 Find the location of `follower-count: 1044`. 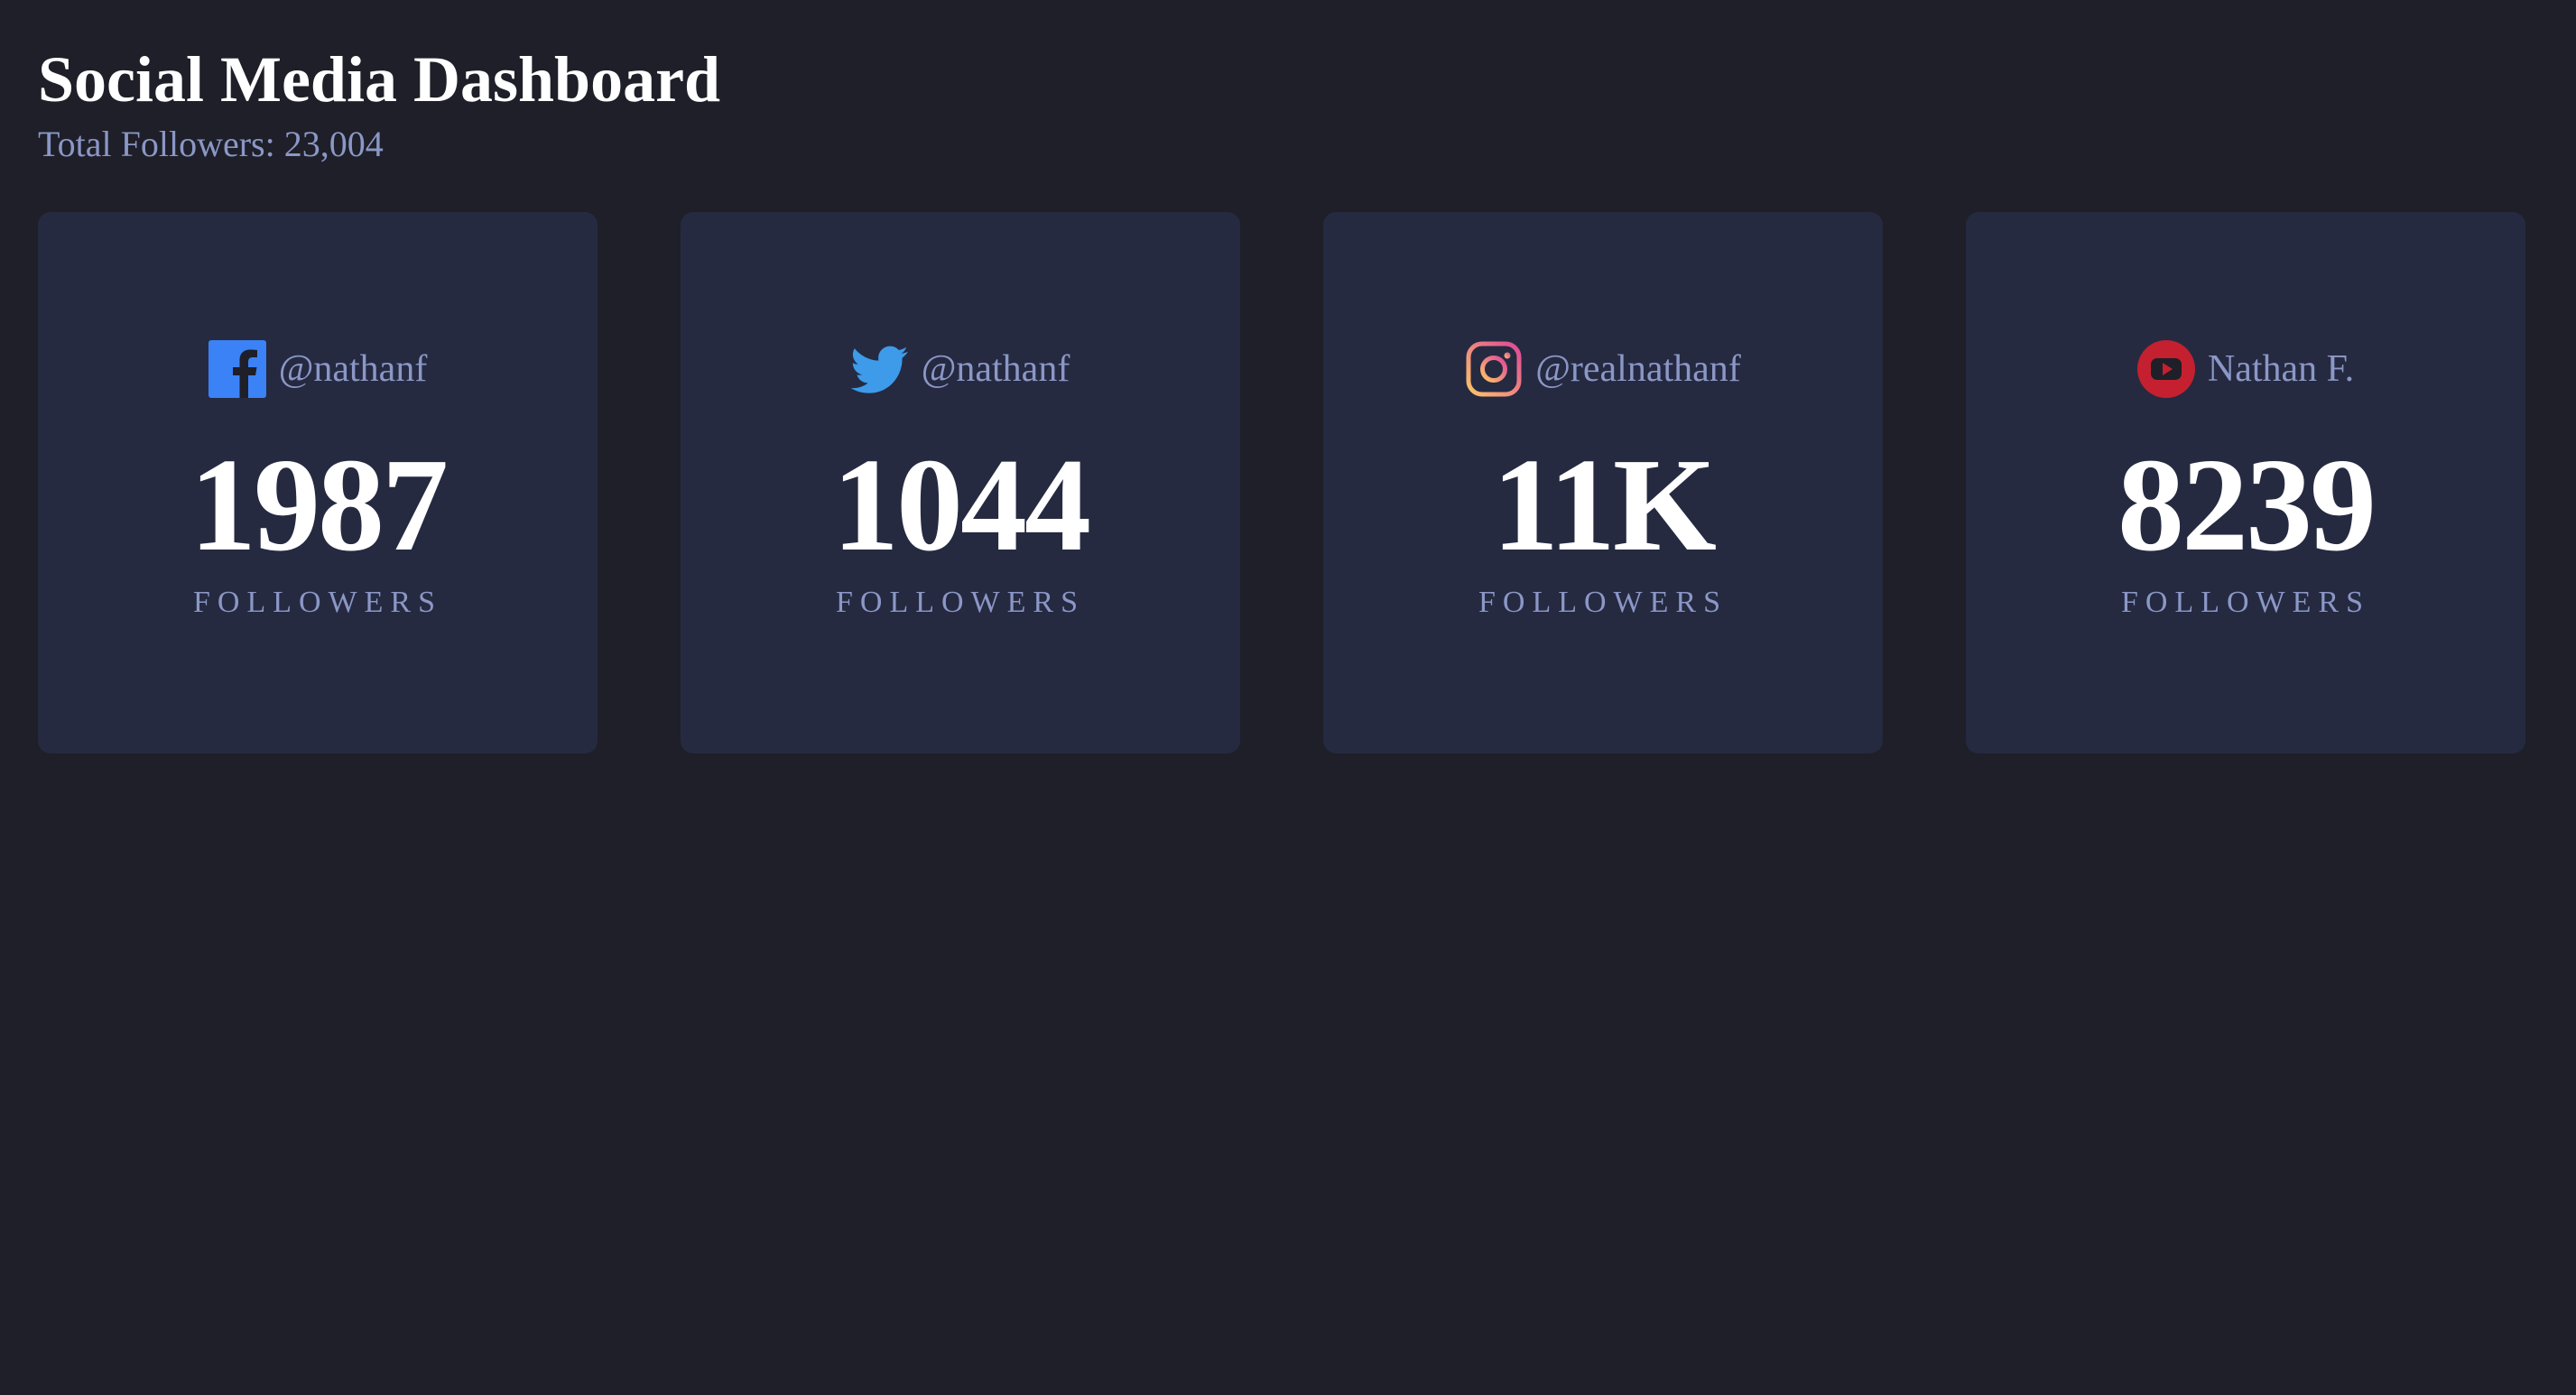

follower-count: 1044 is located at coordinates (962, 505).